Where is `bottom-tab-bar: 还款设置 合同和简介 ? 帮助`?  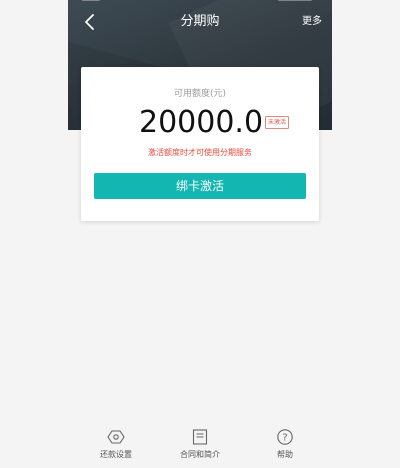
bottom-tab-bar: 还款设置 合同和简介 ? 帮助 is located at coordinates (200, 444).